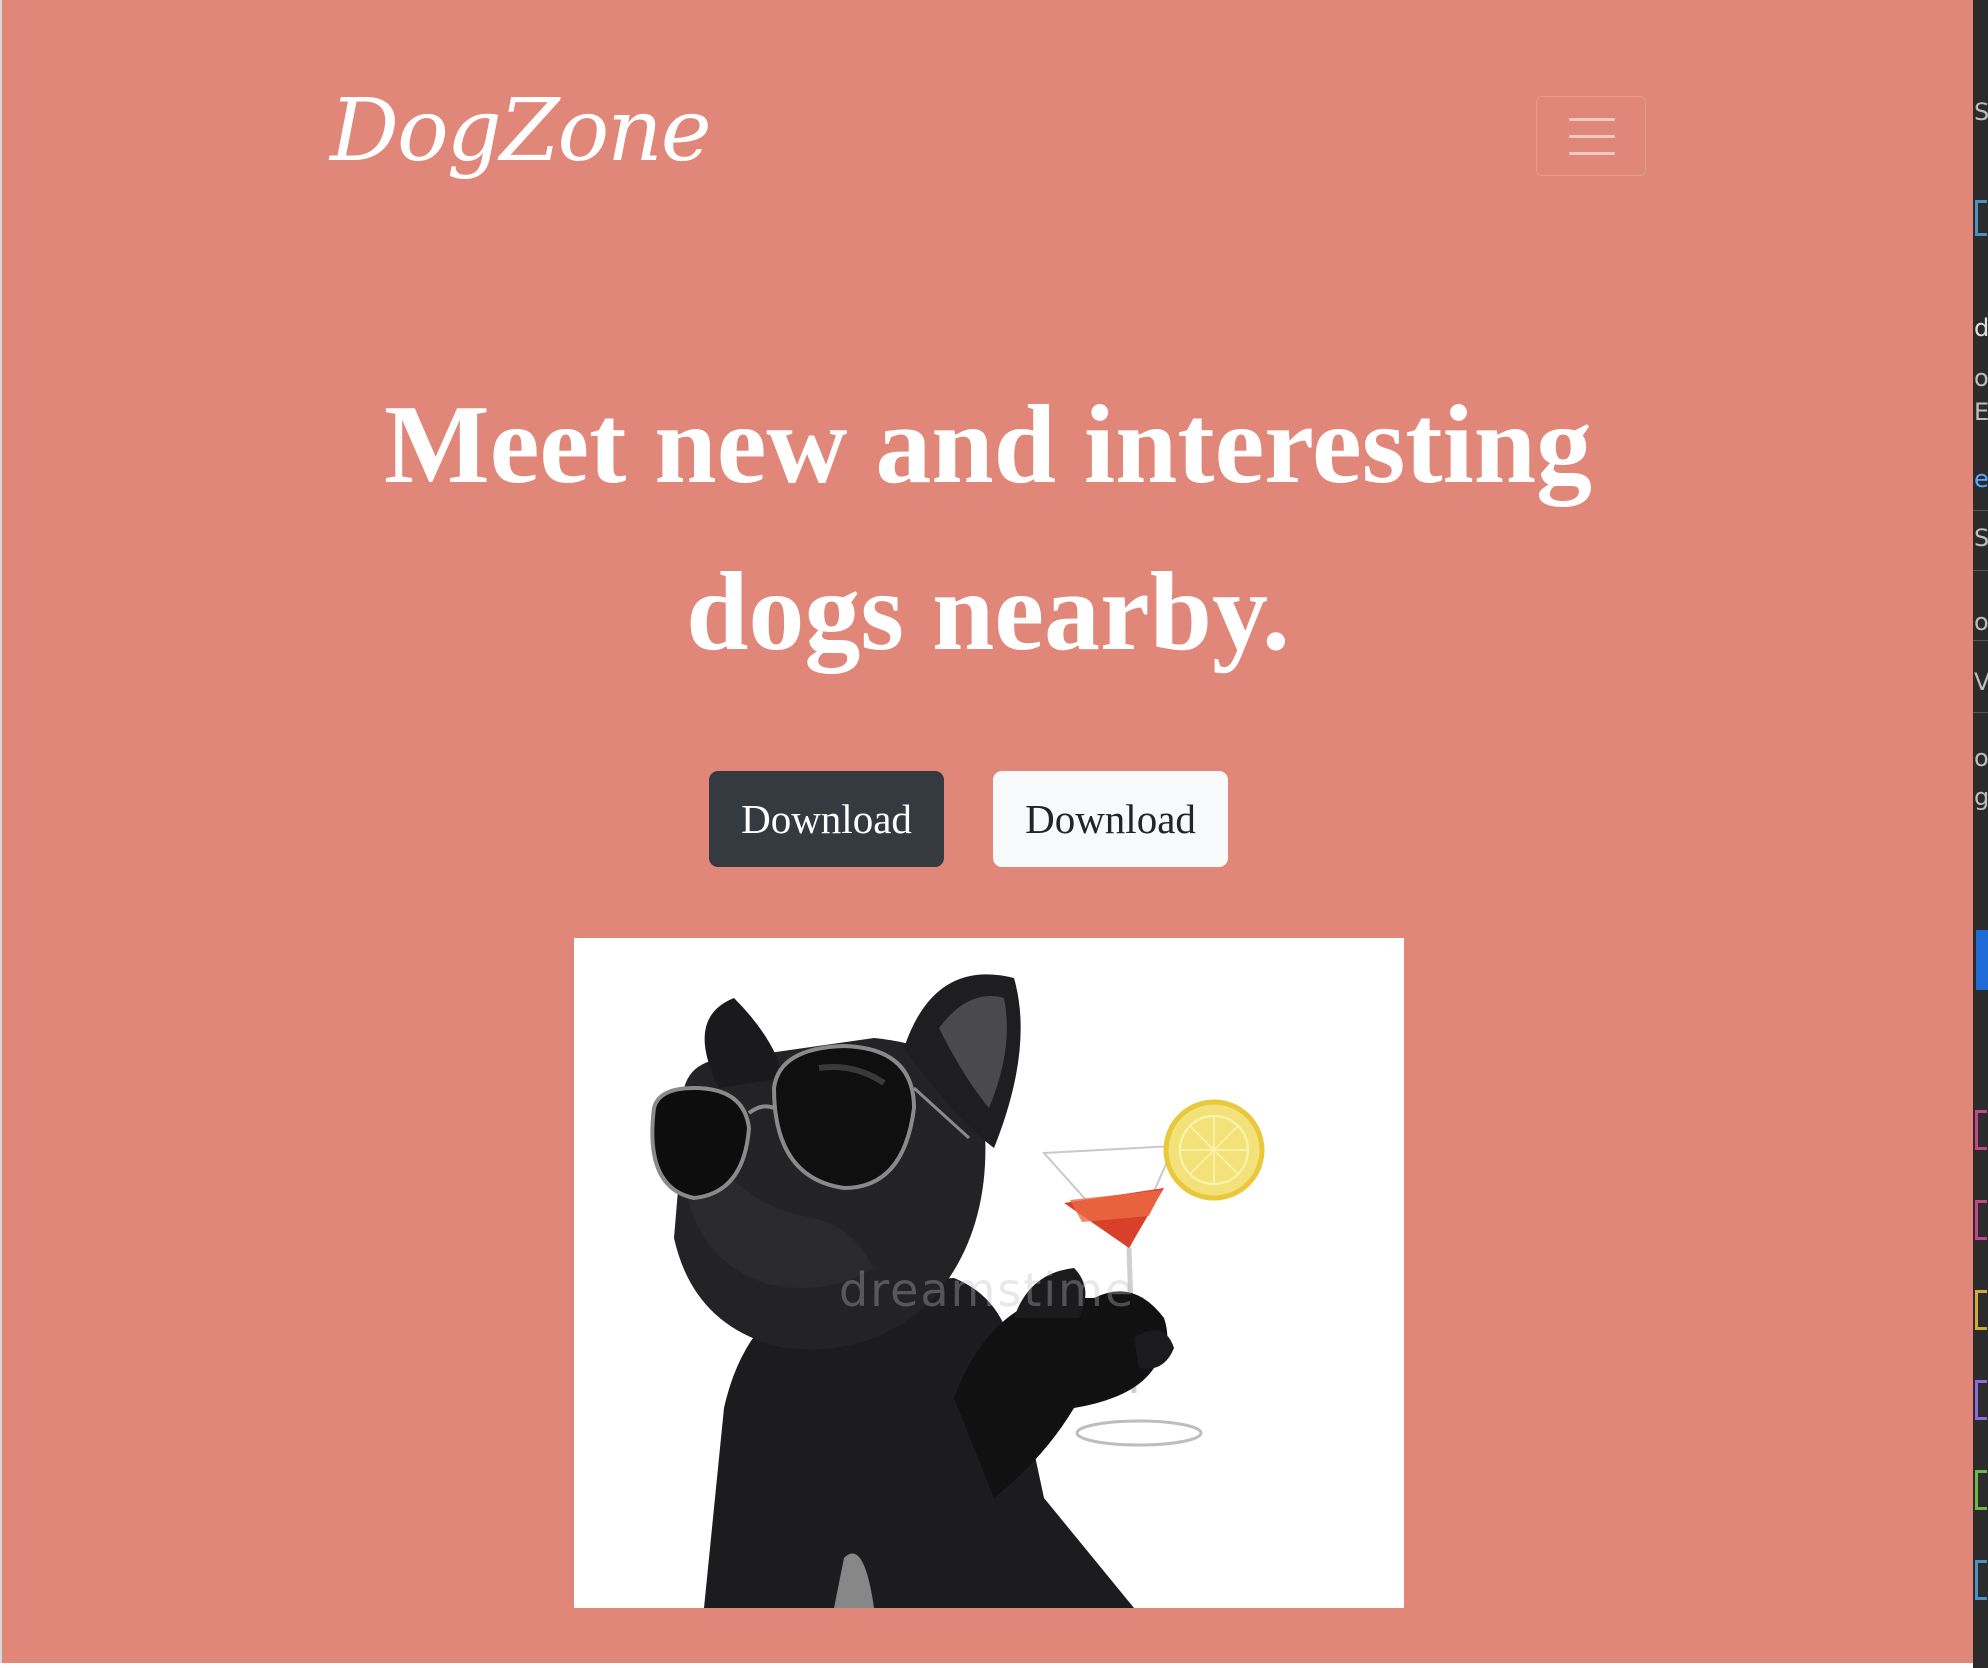 Image resolution: width=1988 pixels, height=1668 pixels. Describe the element at coordinates (1981, 797) in the screenshot. I see `devtools-fragment: g` at that location.